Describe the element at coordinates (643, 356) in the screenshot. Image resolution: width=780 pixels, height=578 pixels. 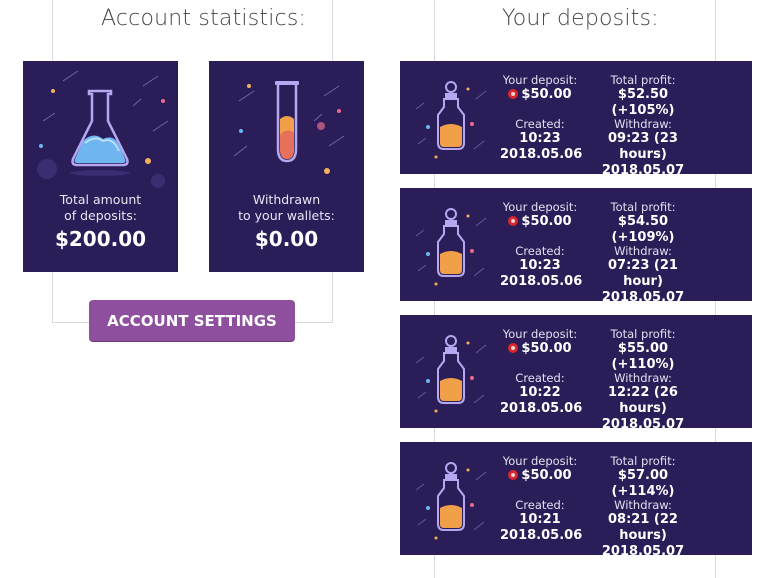
I see `total-profit: $55.00 (+110%)` at that location.